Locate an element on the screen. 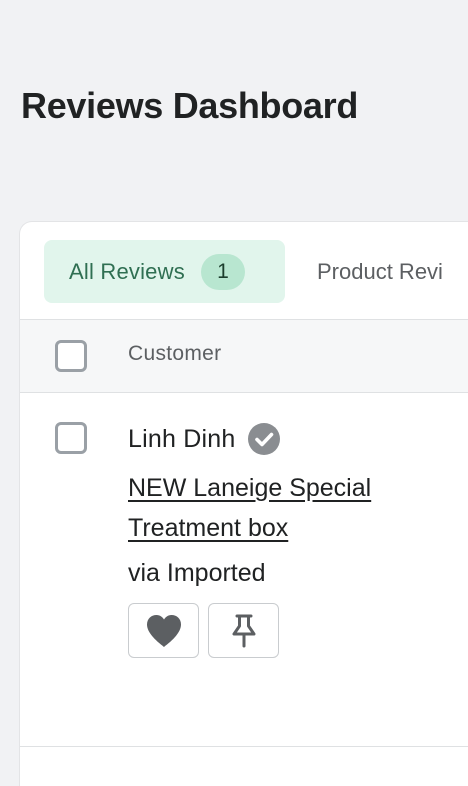 The height and width of the screenshot is (786, 468). tab-all-reviews: All Reviews 1 is located at coordinates (164, 271).